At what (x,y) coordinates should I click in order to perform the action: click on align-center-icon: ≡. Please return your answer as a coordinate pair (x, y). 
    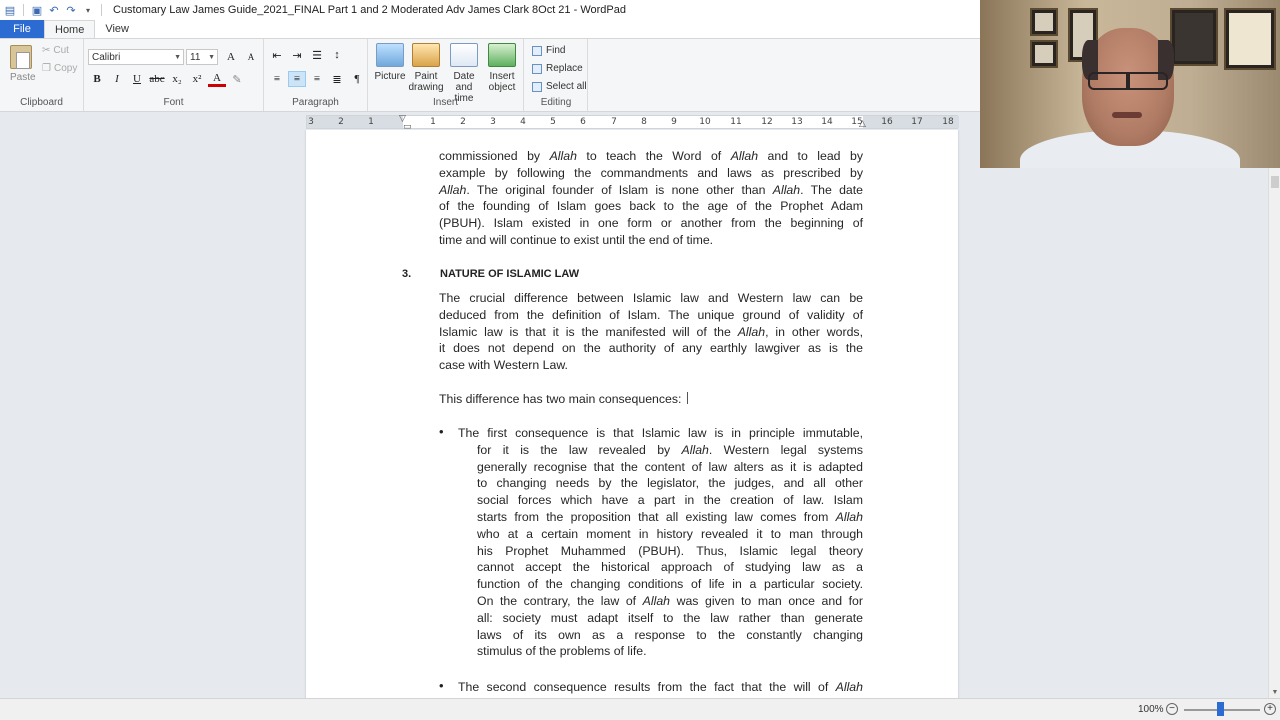
    Looking at the image, I should click on (297, 79).